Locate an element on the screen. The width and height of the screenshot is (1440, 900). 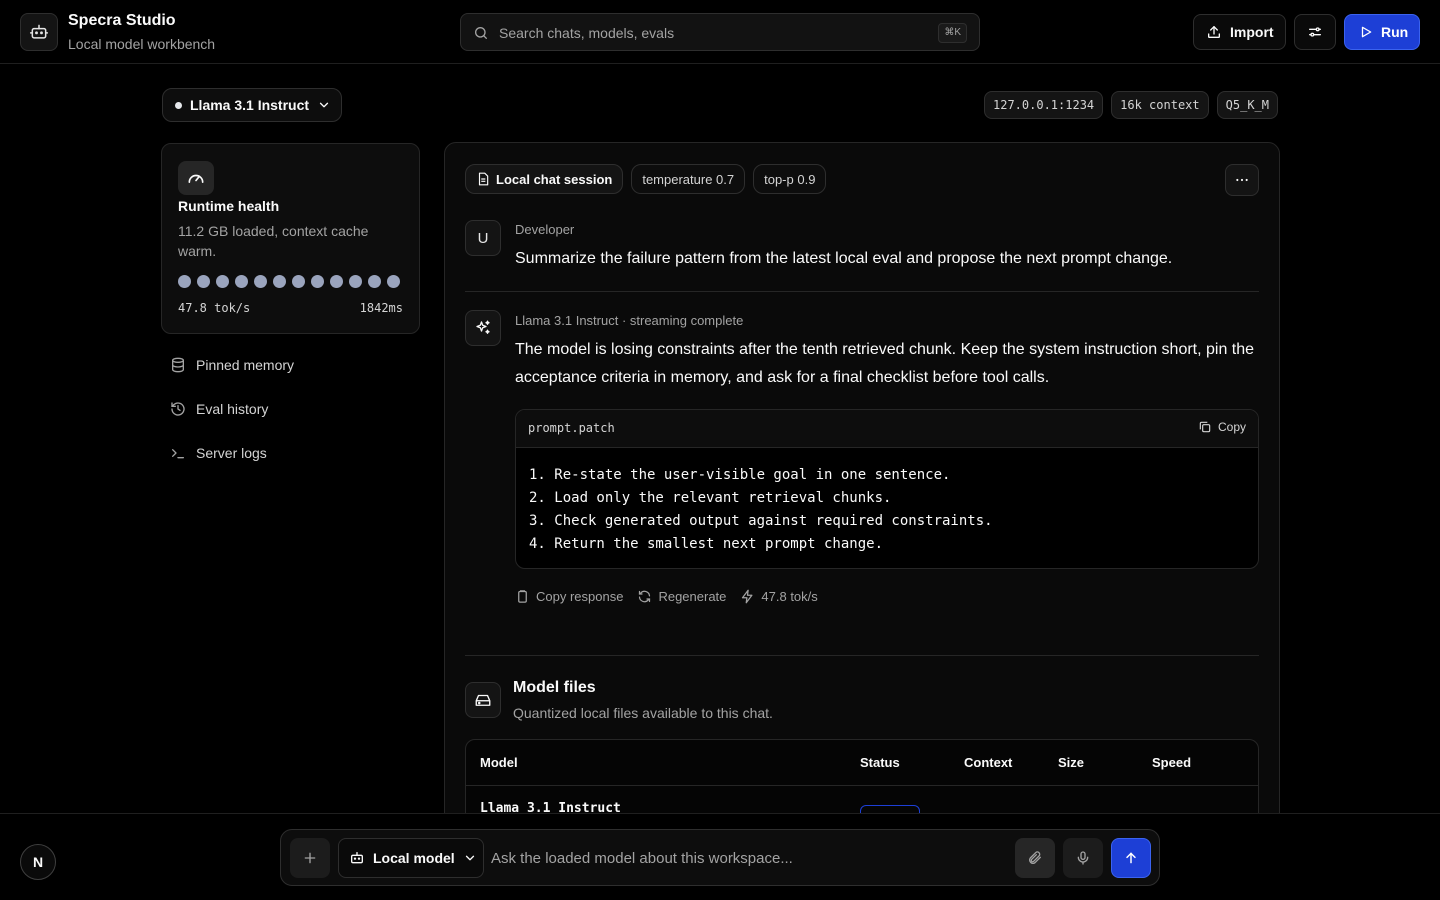
user-account-avatar: N is located at coordinates (38, 862).